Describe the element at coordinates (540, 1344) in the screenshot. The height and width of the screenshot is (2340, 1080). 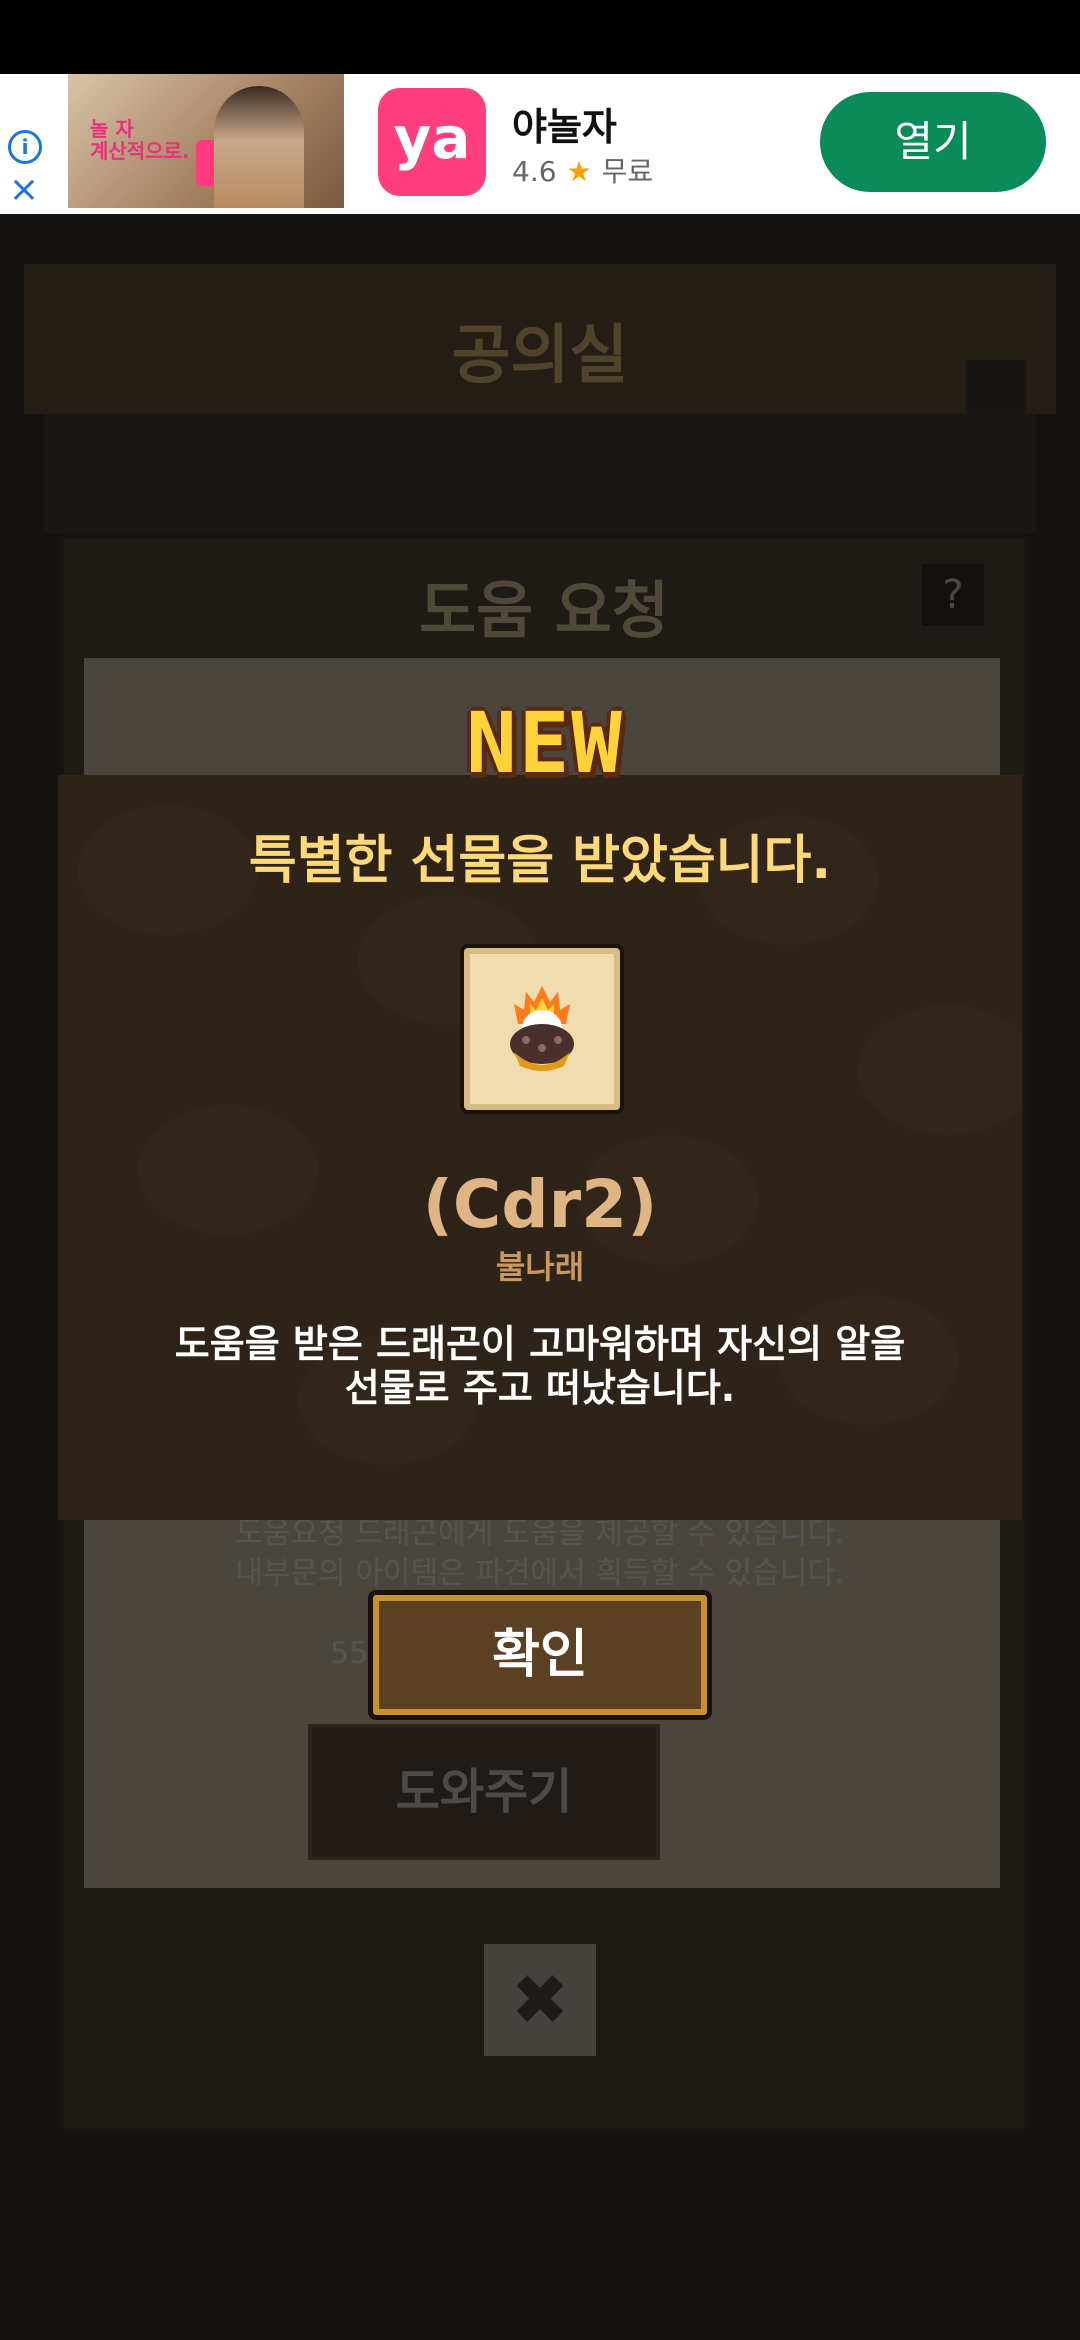
I see `desc-line1: 도움을 받은 드래곤이 고마워하며 자신의 알을` at that location.